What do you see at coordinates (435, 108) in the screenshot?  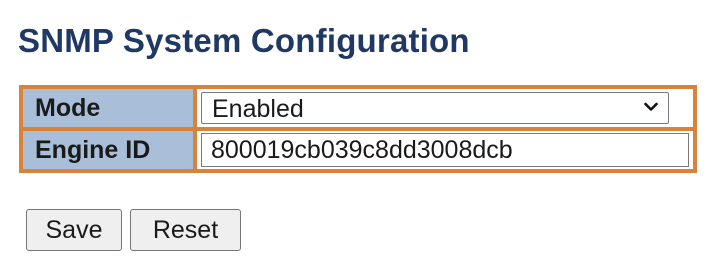 I see `mode-select: Enabled` at bounding box center [435, 108].